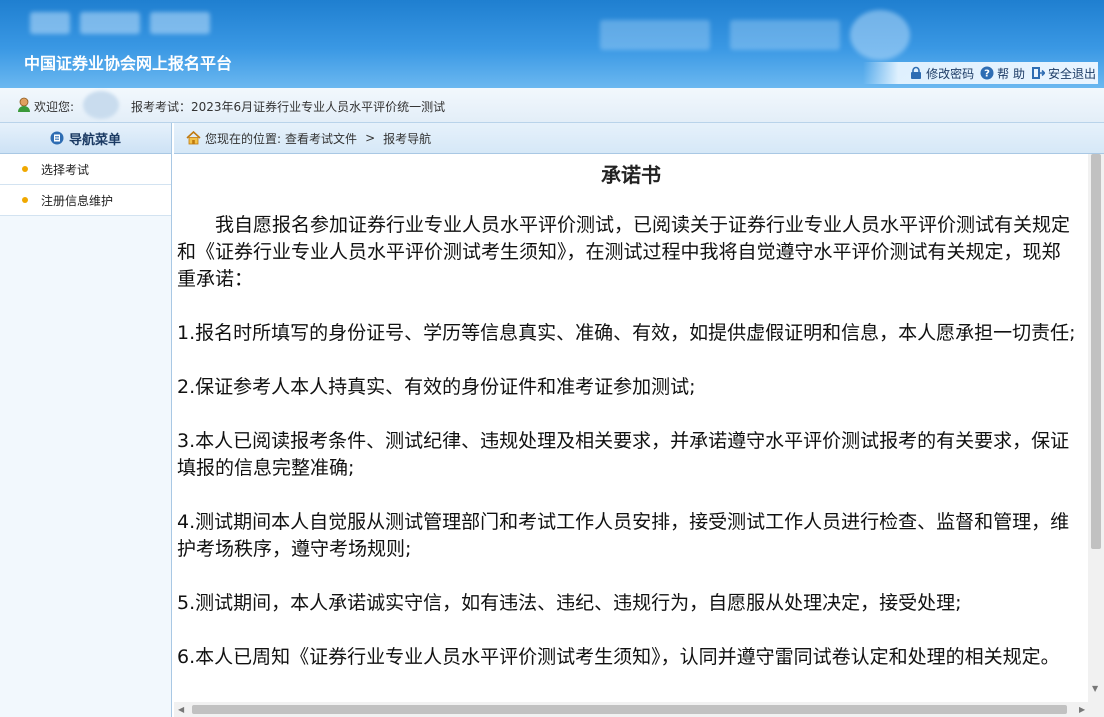  What do you see at coordinates (552, 44) in the screenshot?
I see `header-banner: 中国证券业协会网上报名平台 修改密码 ? 帮 助 安全退出` at bounding box center [552, 44].